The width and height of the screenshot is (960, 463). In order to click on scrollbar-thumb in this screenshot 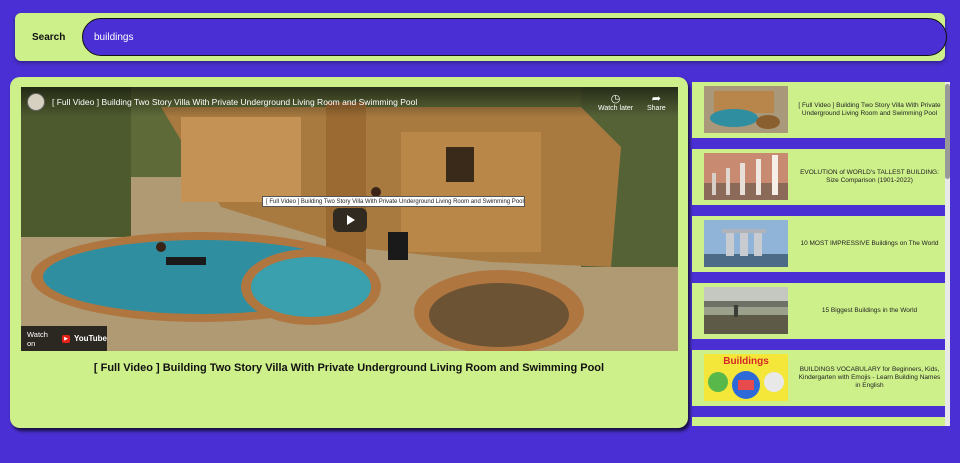, I will do `click(947, 131)`.